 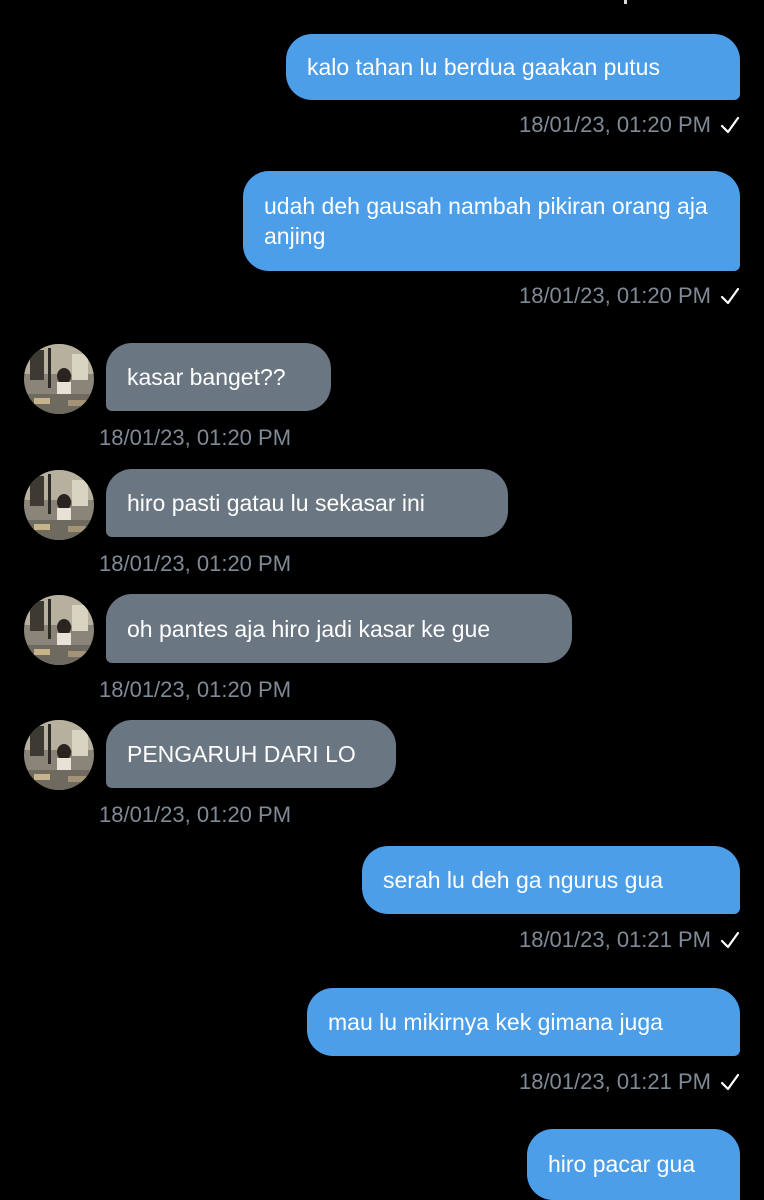 What do you see at coordinates (622, 1164) in the screenshot?
I see `message-text: hiro pacar gua` at bounding box center [622, 1164].